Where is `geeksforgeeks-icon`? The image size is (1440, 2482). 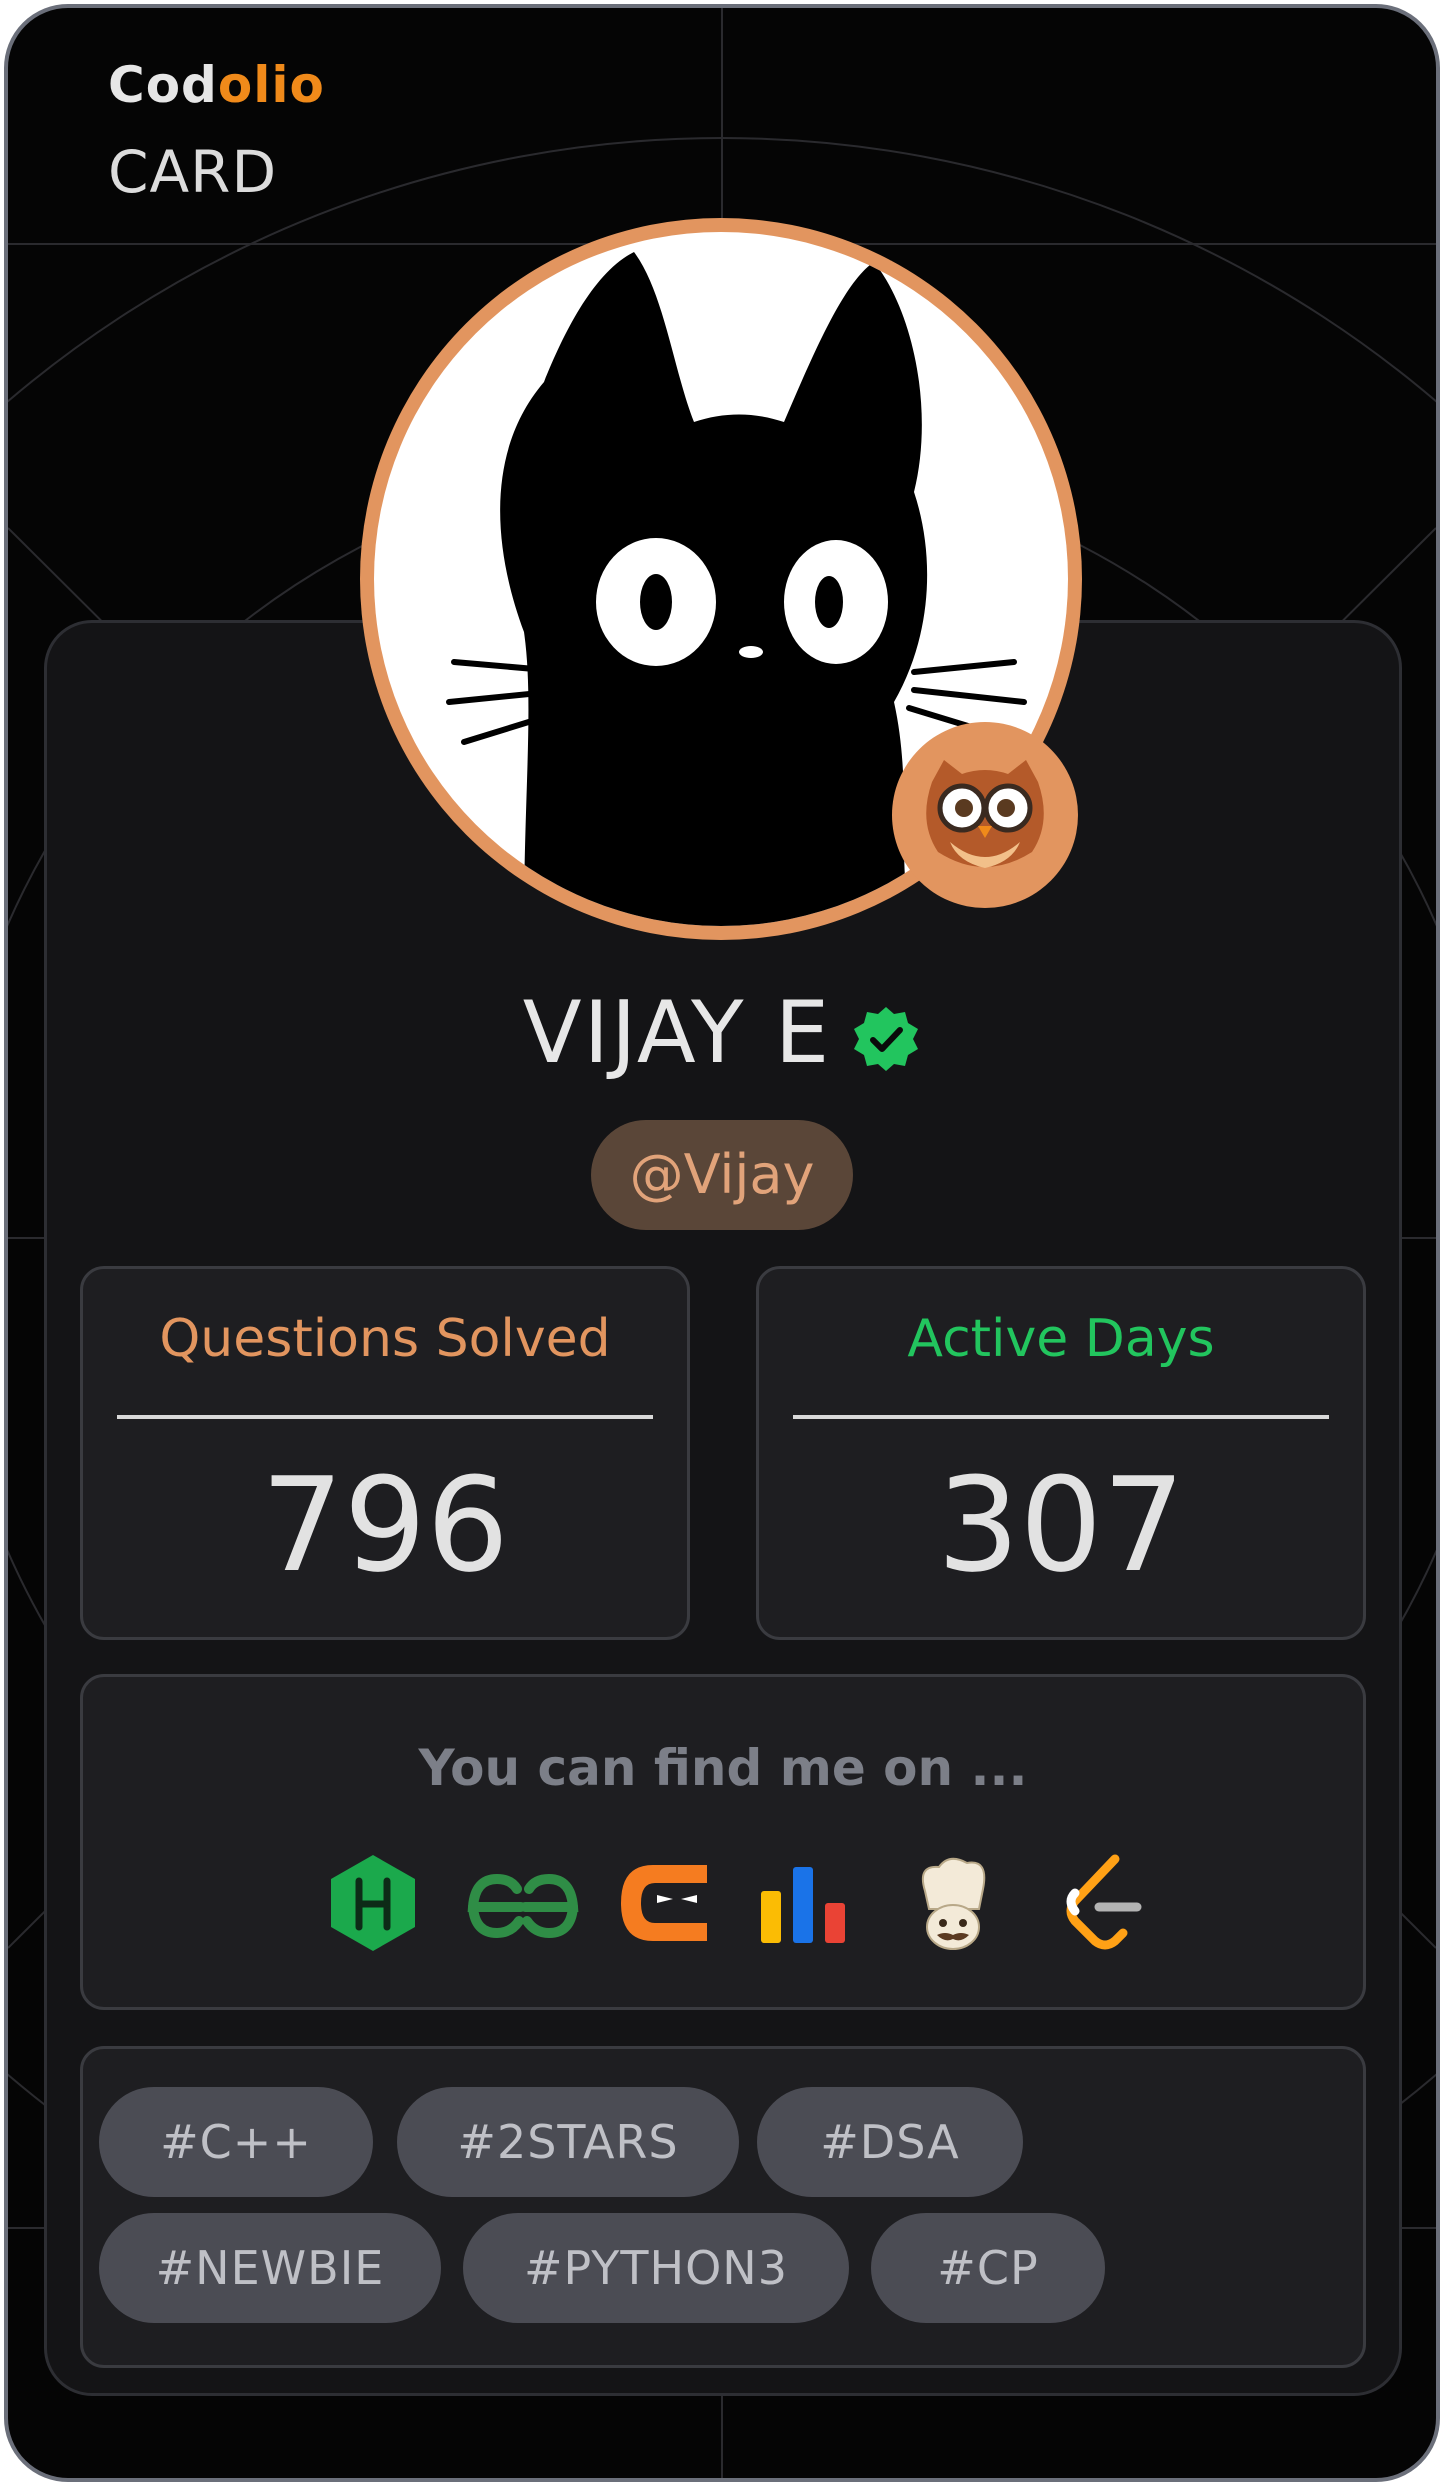
geeksforgeeks-icon is located at coordinates (523, 1903).